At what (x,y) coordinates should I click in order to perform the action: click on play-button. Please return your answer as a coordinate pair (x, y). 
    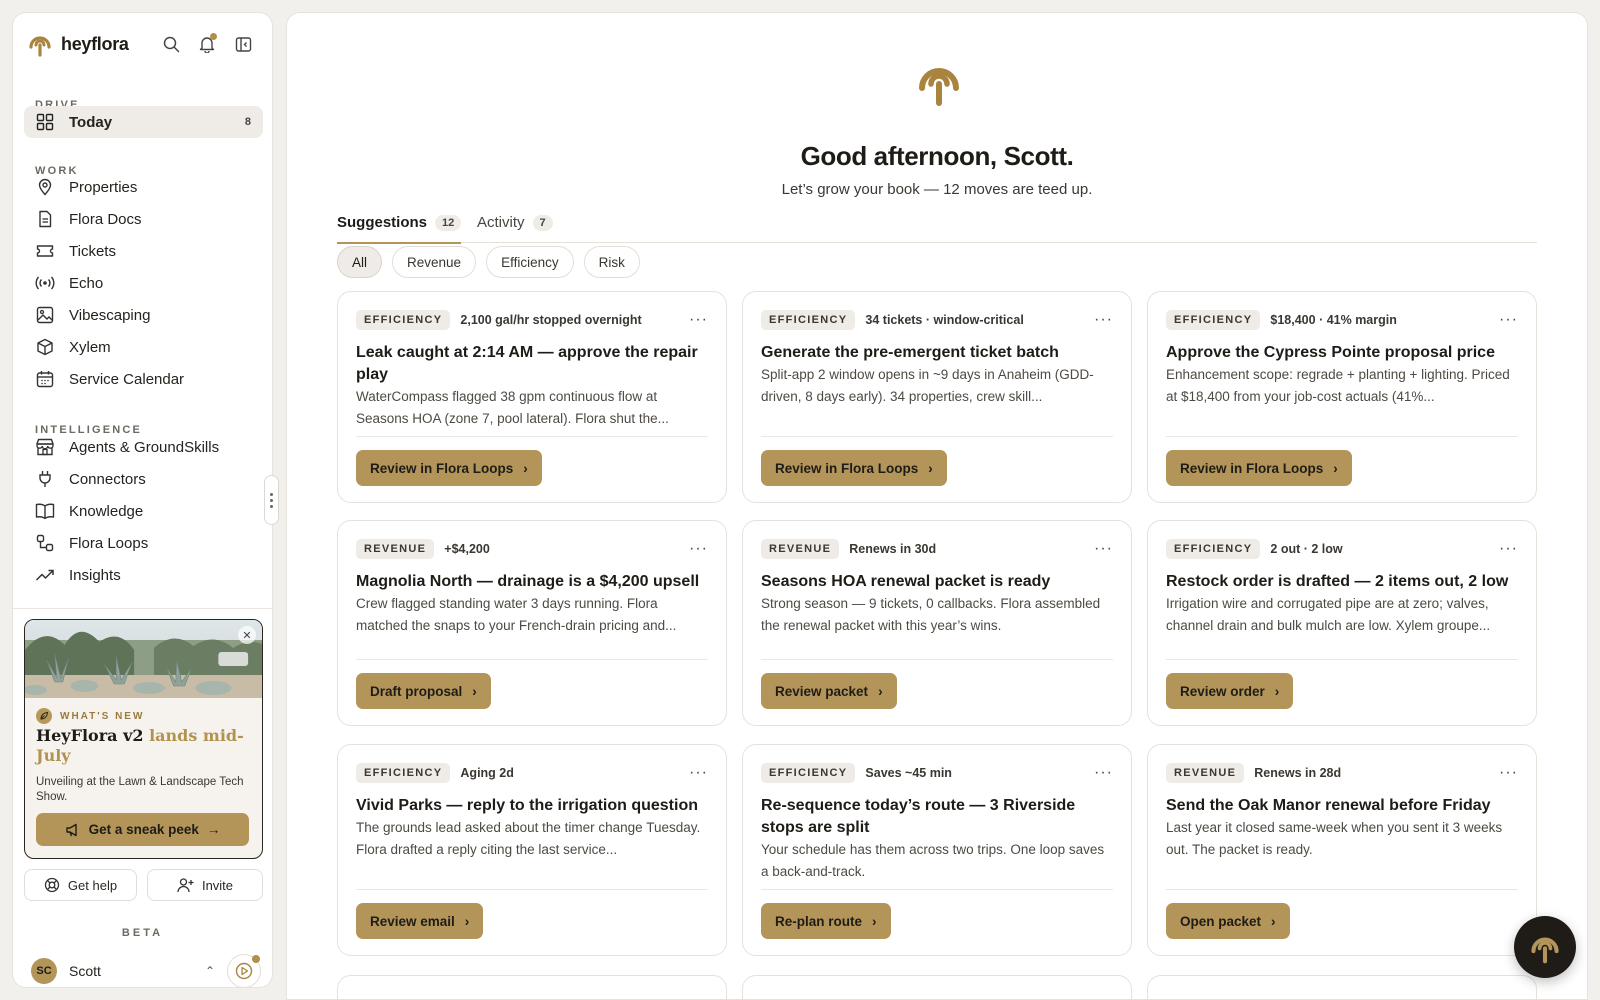
    Looking at the image, I should click on (244, 970).